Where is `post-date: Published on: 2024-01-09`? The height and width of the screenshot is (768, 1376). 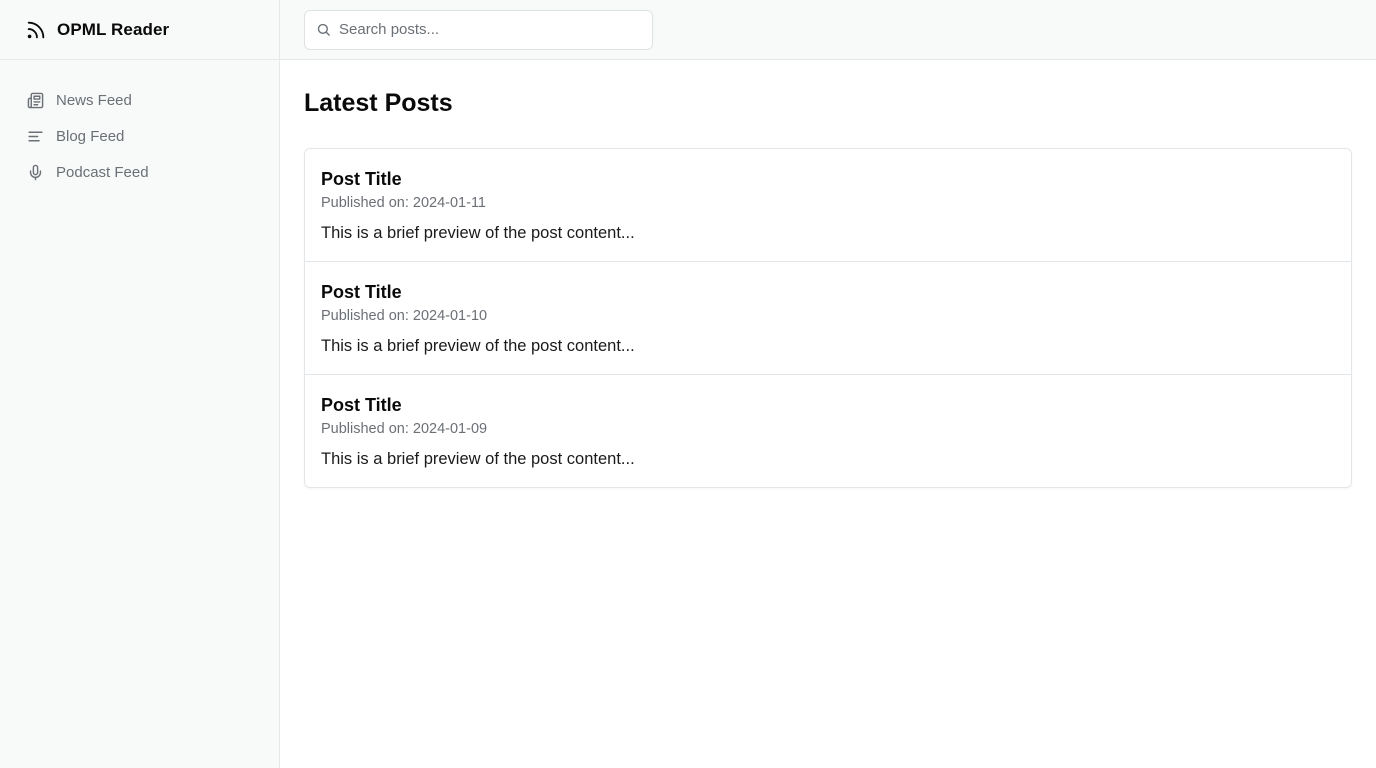
post-date: Published on: 2024-01-09 is located at coordinates (404, 429).